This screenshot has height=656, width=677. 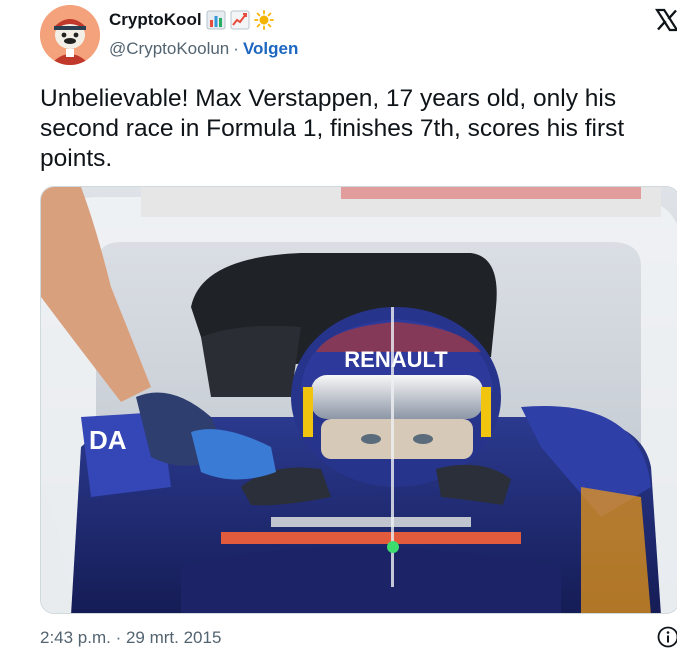 I want to click on follow-button: Volgen, so click(x=270, y=49).